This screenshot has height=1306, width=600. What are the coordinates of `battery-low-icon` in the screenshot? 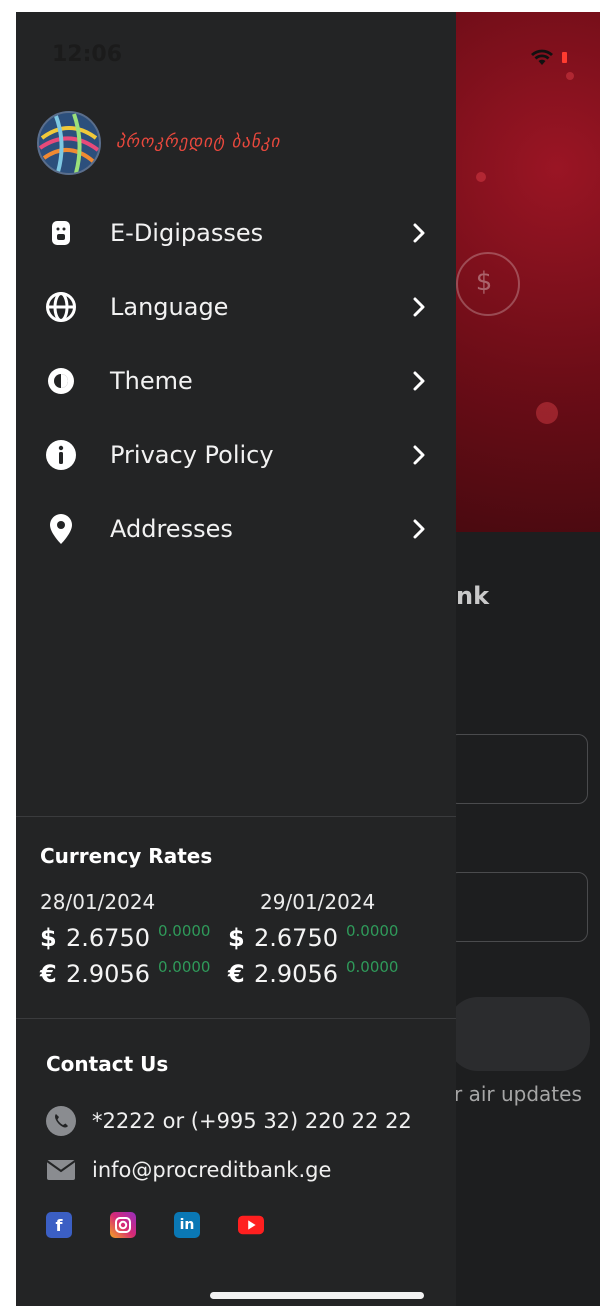 It's located at (564, 57).